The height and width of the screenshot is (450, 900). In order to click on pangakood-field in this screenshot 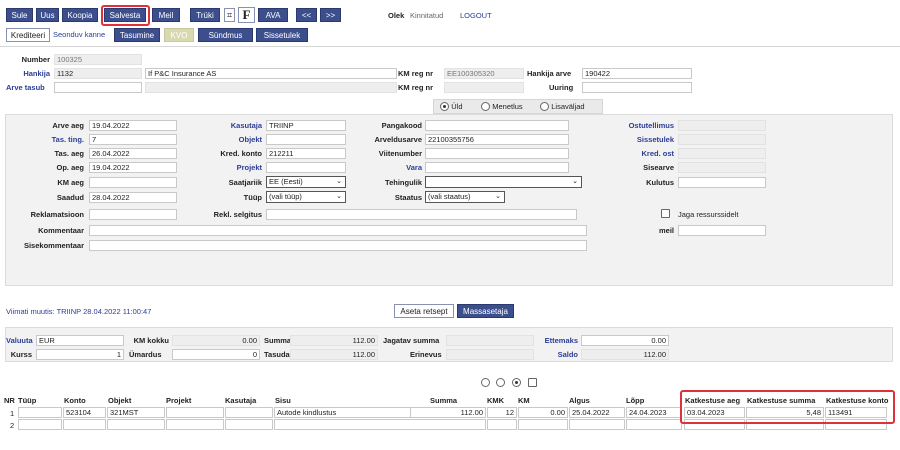, I will do `click(497, 125)`.